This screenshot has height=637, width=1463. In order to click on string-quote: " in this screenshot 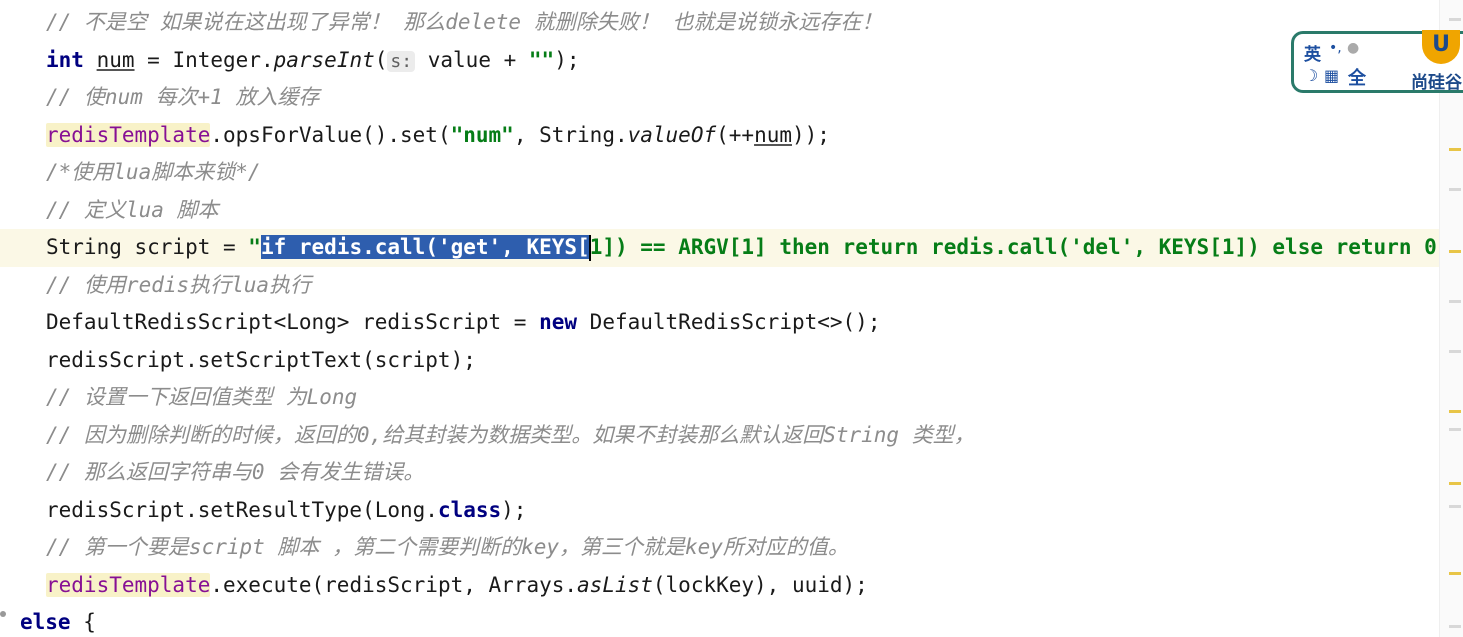, I will do `click(254, 247)`.